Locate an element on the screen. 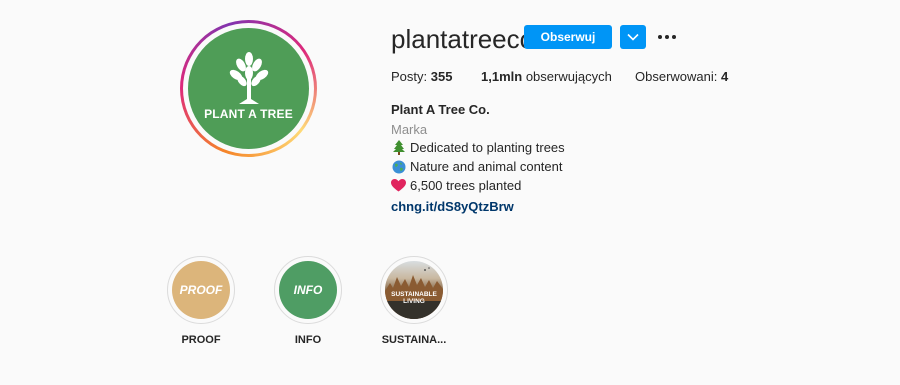  bio-line: 6,500 trees planted is located at coordinates (456, 185).